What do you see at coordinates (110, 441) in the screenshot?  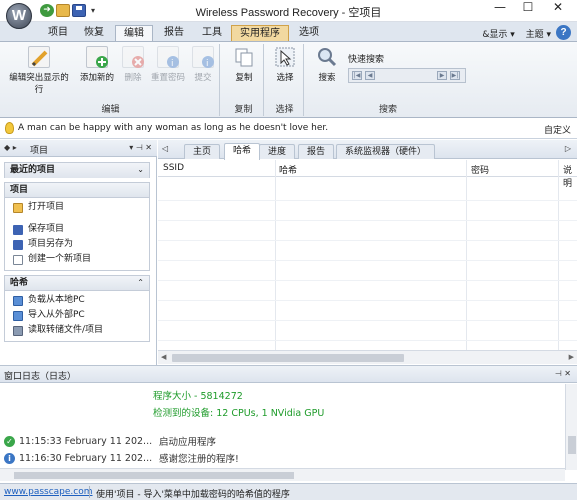 I see `log-entry: ✓ 11:15:33 February 11 202... 启动应用程序` at bounding box center [110, 441].